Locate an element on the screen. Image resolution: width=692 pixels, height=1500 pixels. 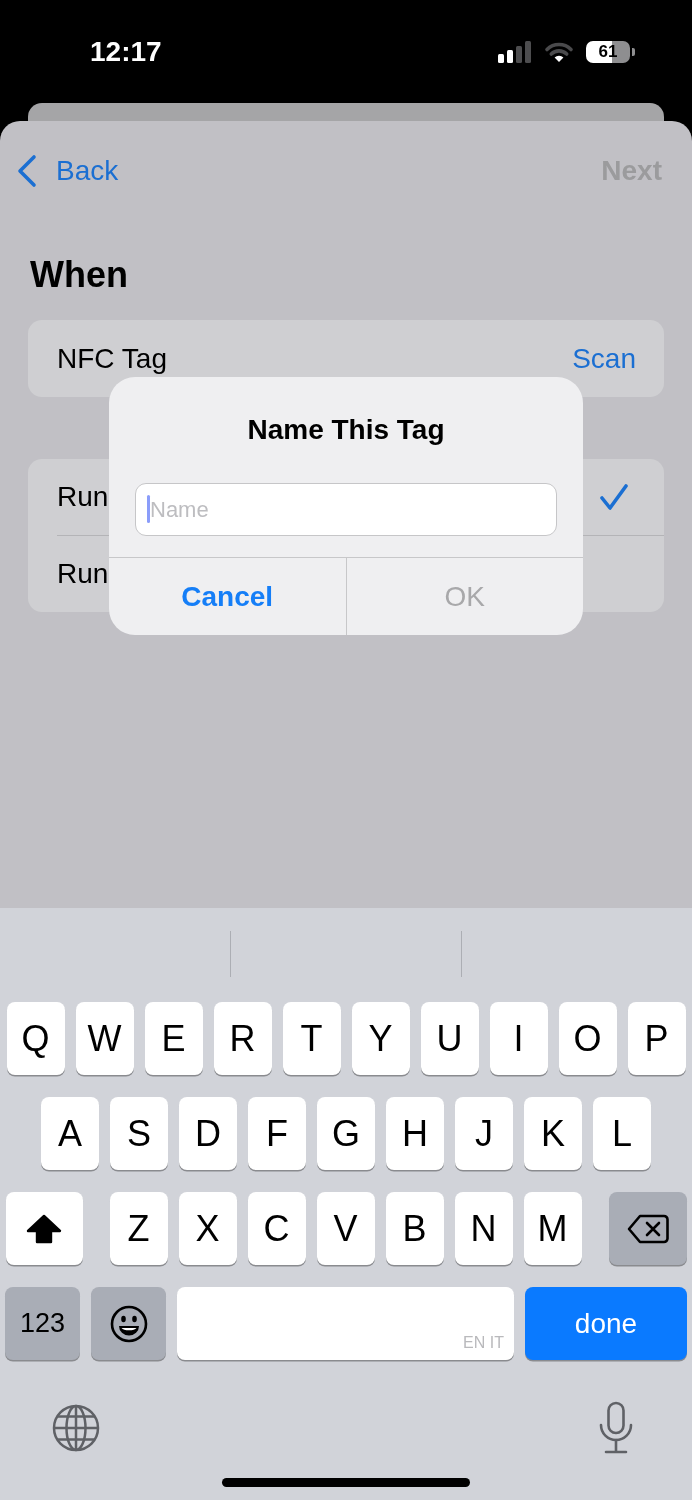
globe-icon is located at coordinates (76, 1428).